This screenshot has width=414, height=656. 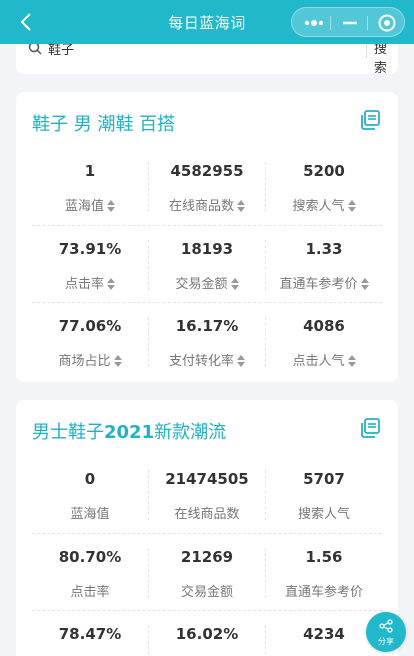 What do you see at coordinates (90, 494) in the screenshot?
I see `metric-blue-ocean-value: 0 蓝海值` at bounding box center [90, 494].